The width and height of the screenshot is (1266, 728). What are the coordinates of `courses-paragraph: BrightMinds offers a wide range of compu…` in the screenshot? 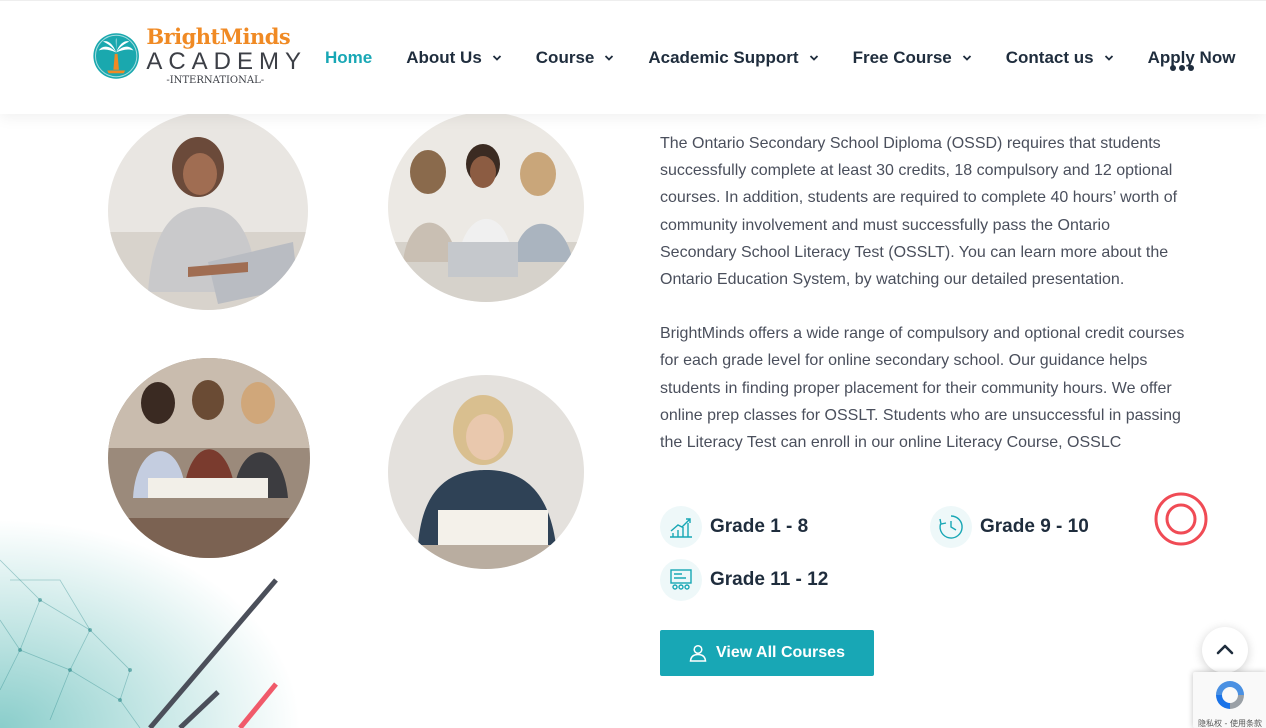 It's located at (922, 388).